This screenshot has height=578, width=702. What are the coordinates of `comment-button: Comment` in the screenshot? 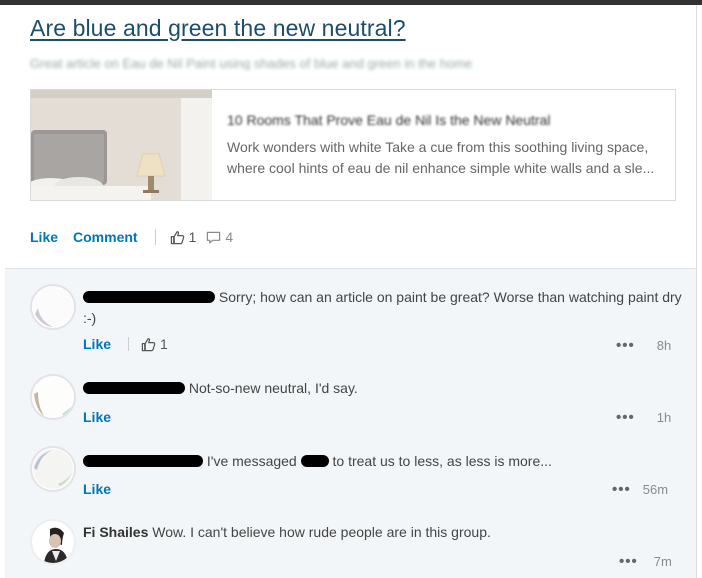 It's located at (105, 237).